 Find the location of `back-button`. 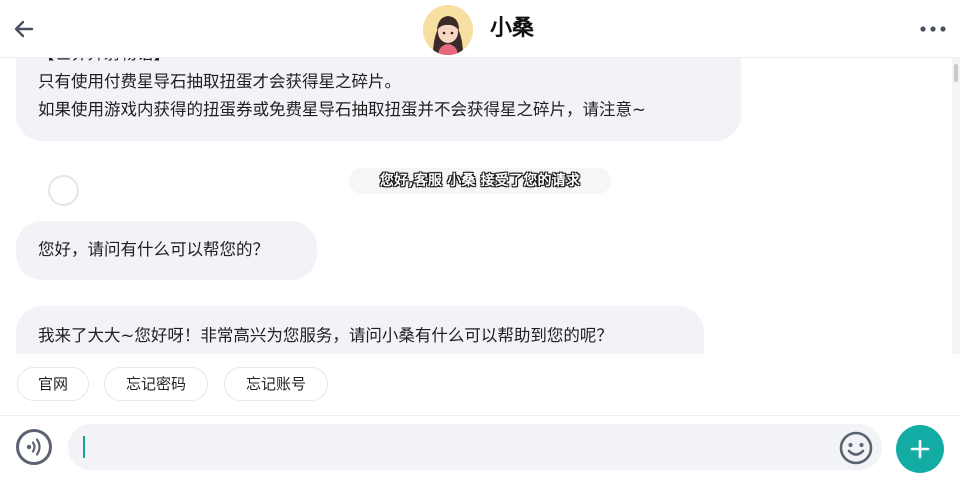

back-button is located at coordinates (24, 29).